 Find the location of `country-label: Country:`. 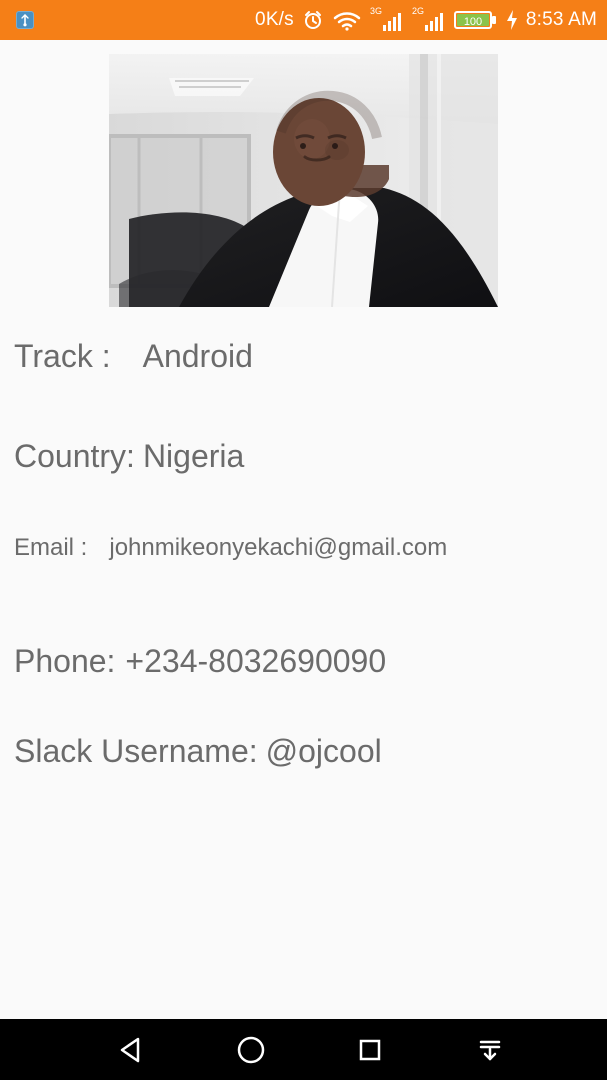

country-label: Country: is located at coordinates (74, 456).